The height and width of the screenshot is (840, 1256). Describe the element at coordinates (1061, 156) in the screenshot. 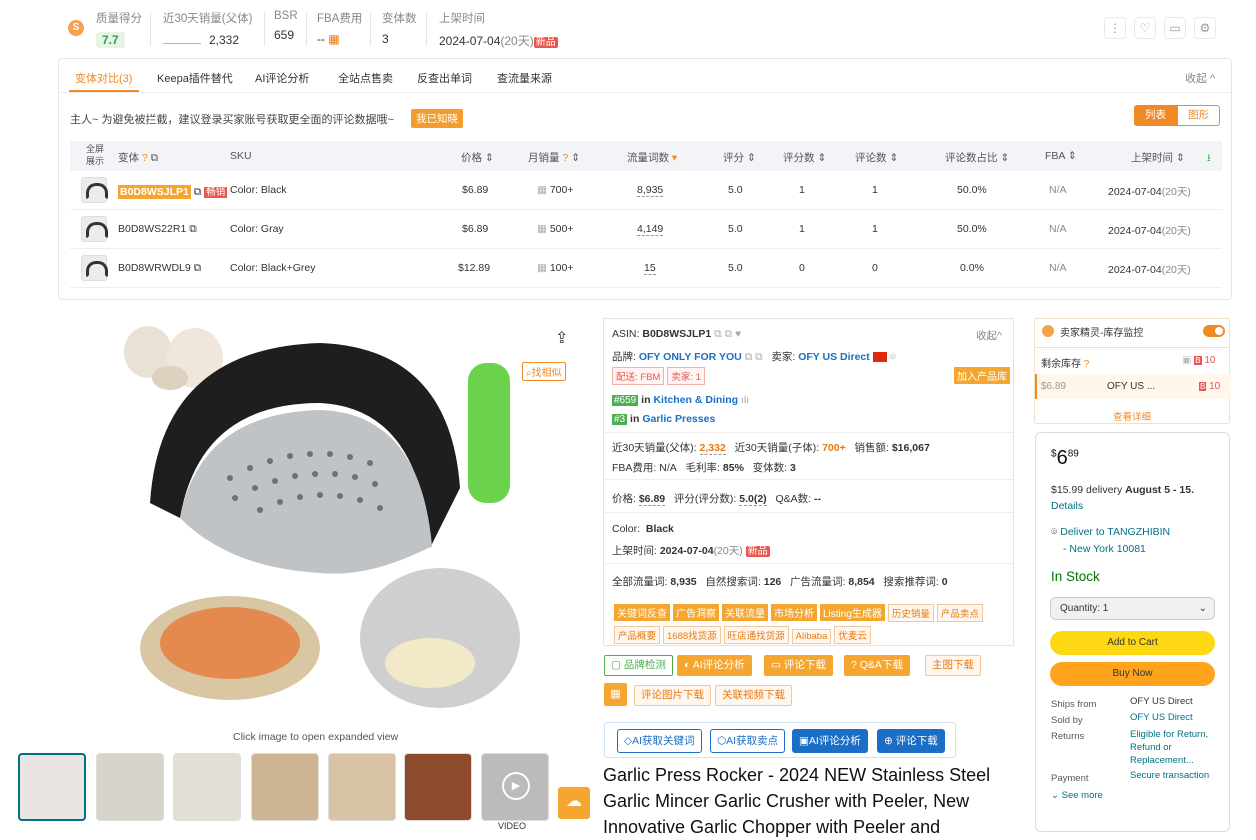

I see `th-fba: FBA ⇕` at that location.